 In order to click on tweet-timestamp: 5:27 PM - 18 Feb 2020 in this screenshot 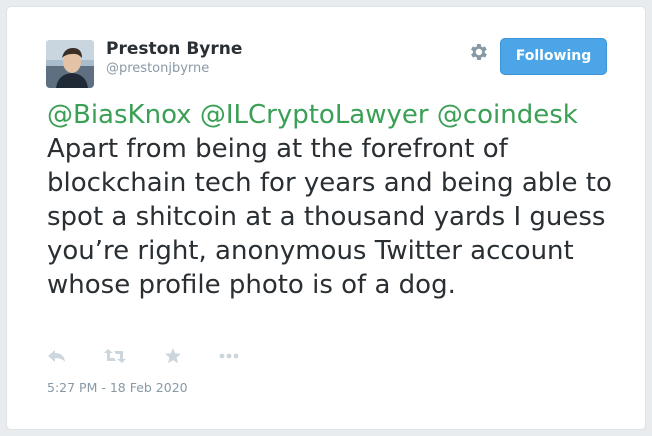, I will do `click(117, 387)`.